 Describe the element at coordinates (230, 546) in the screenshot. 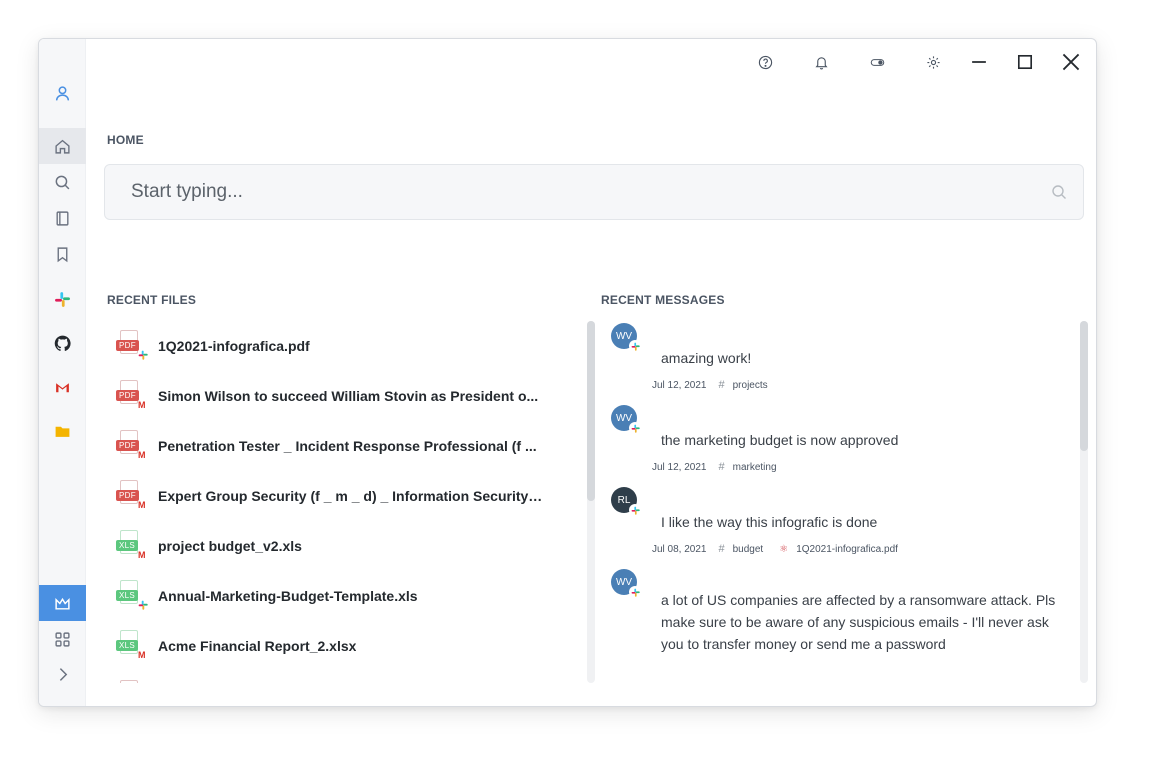

I see `file-name: project budget_v2.xls` at that location.